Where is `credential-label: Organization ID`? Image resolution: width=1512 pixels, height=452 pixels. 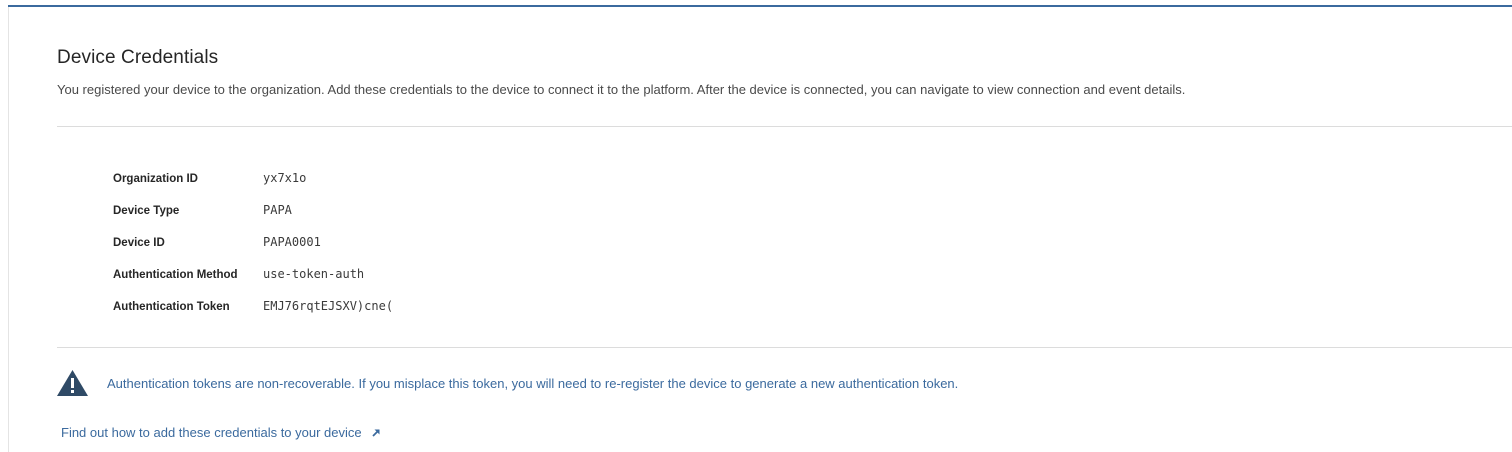 credential-label: Organization ID is located at coordinates (155, 179).